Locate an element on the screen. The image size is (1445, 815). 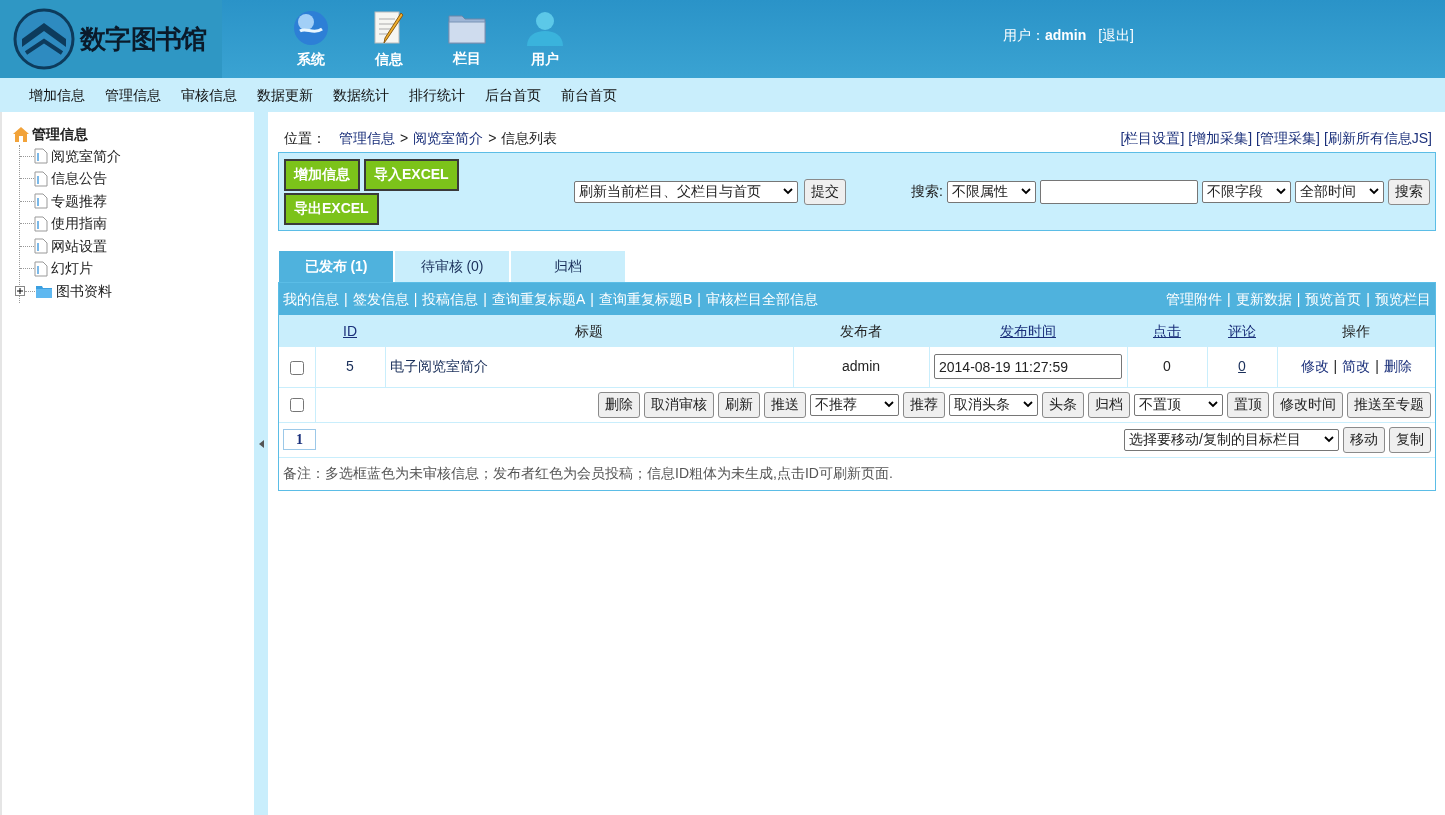
submit-button: 提交 is located at coordinates (825, 191).